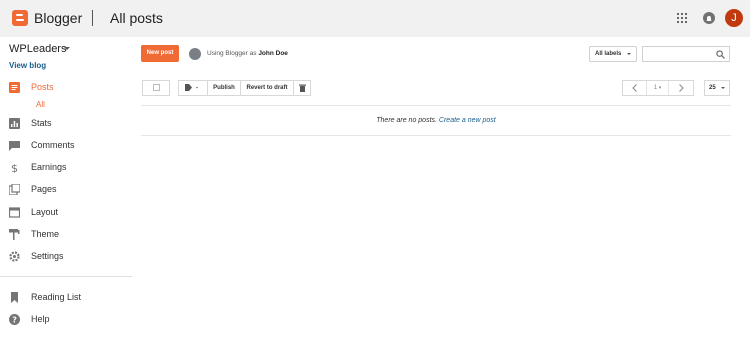  Describe the element at coordinates (14, 145) in the screenshot. I see `comments-icon` at that location.